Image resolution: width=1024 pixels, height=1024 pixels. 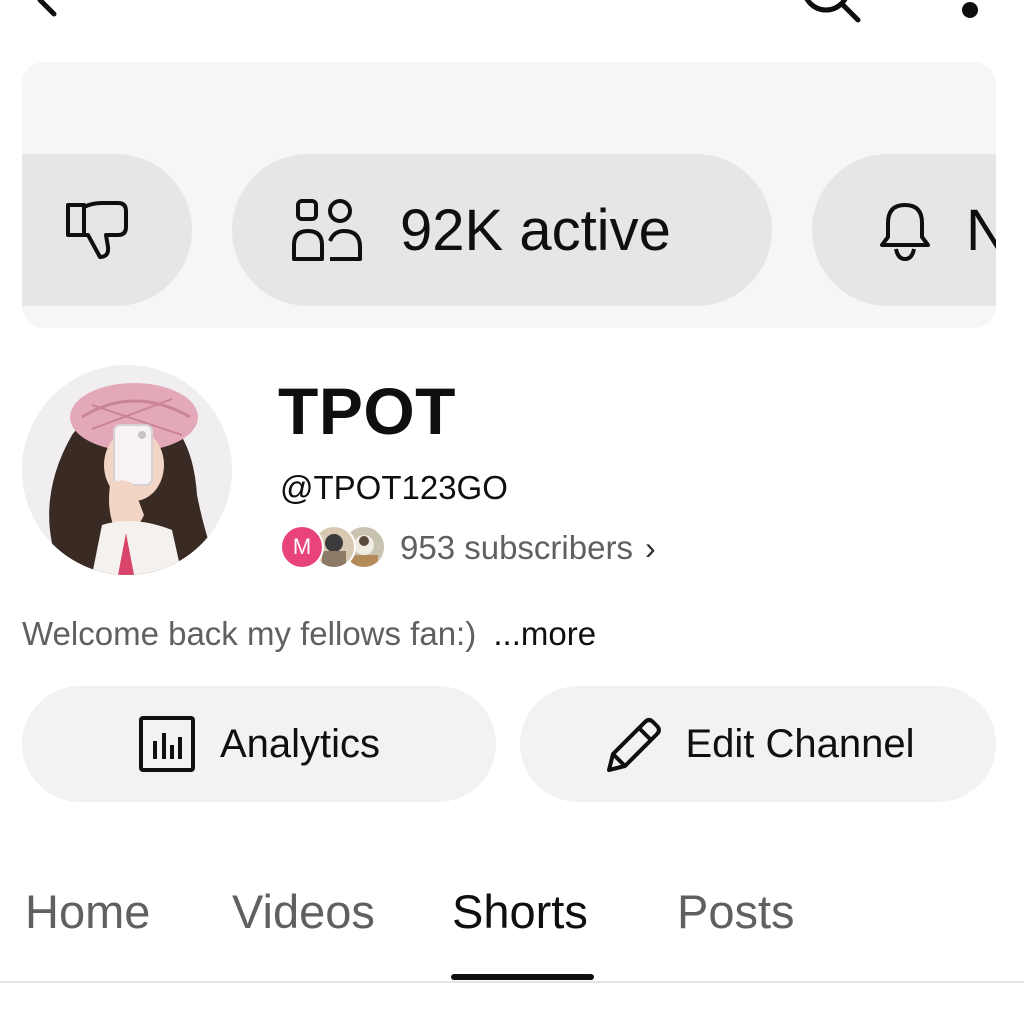 What do you see at coordinates (512, 982) in the screenshot?
I see `tabs-divider` at bounding box center [512, 982].